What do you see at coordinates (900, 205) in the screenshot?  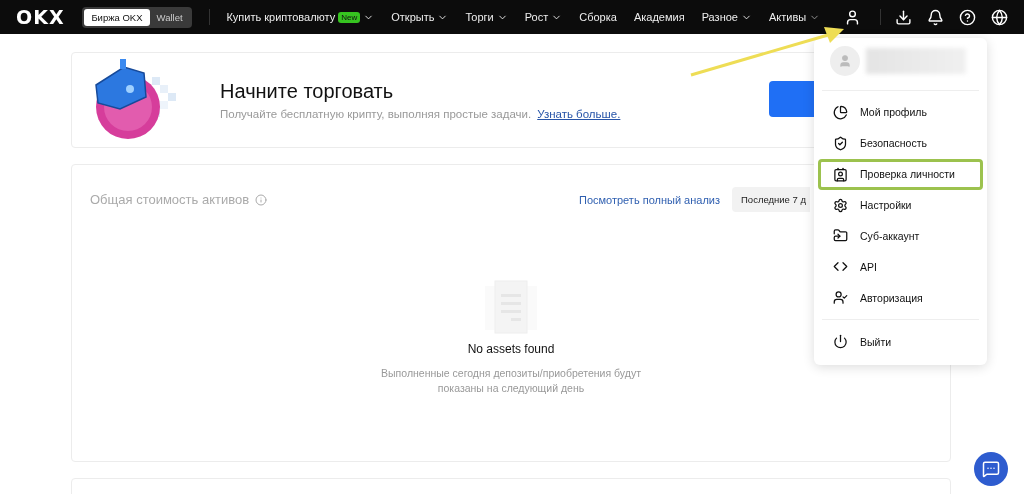 I see `menu-item: Настройки` at bounding box center [900, 205].